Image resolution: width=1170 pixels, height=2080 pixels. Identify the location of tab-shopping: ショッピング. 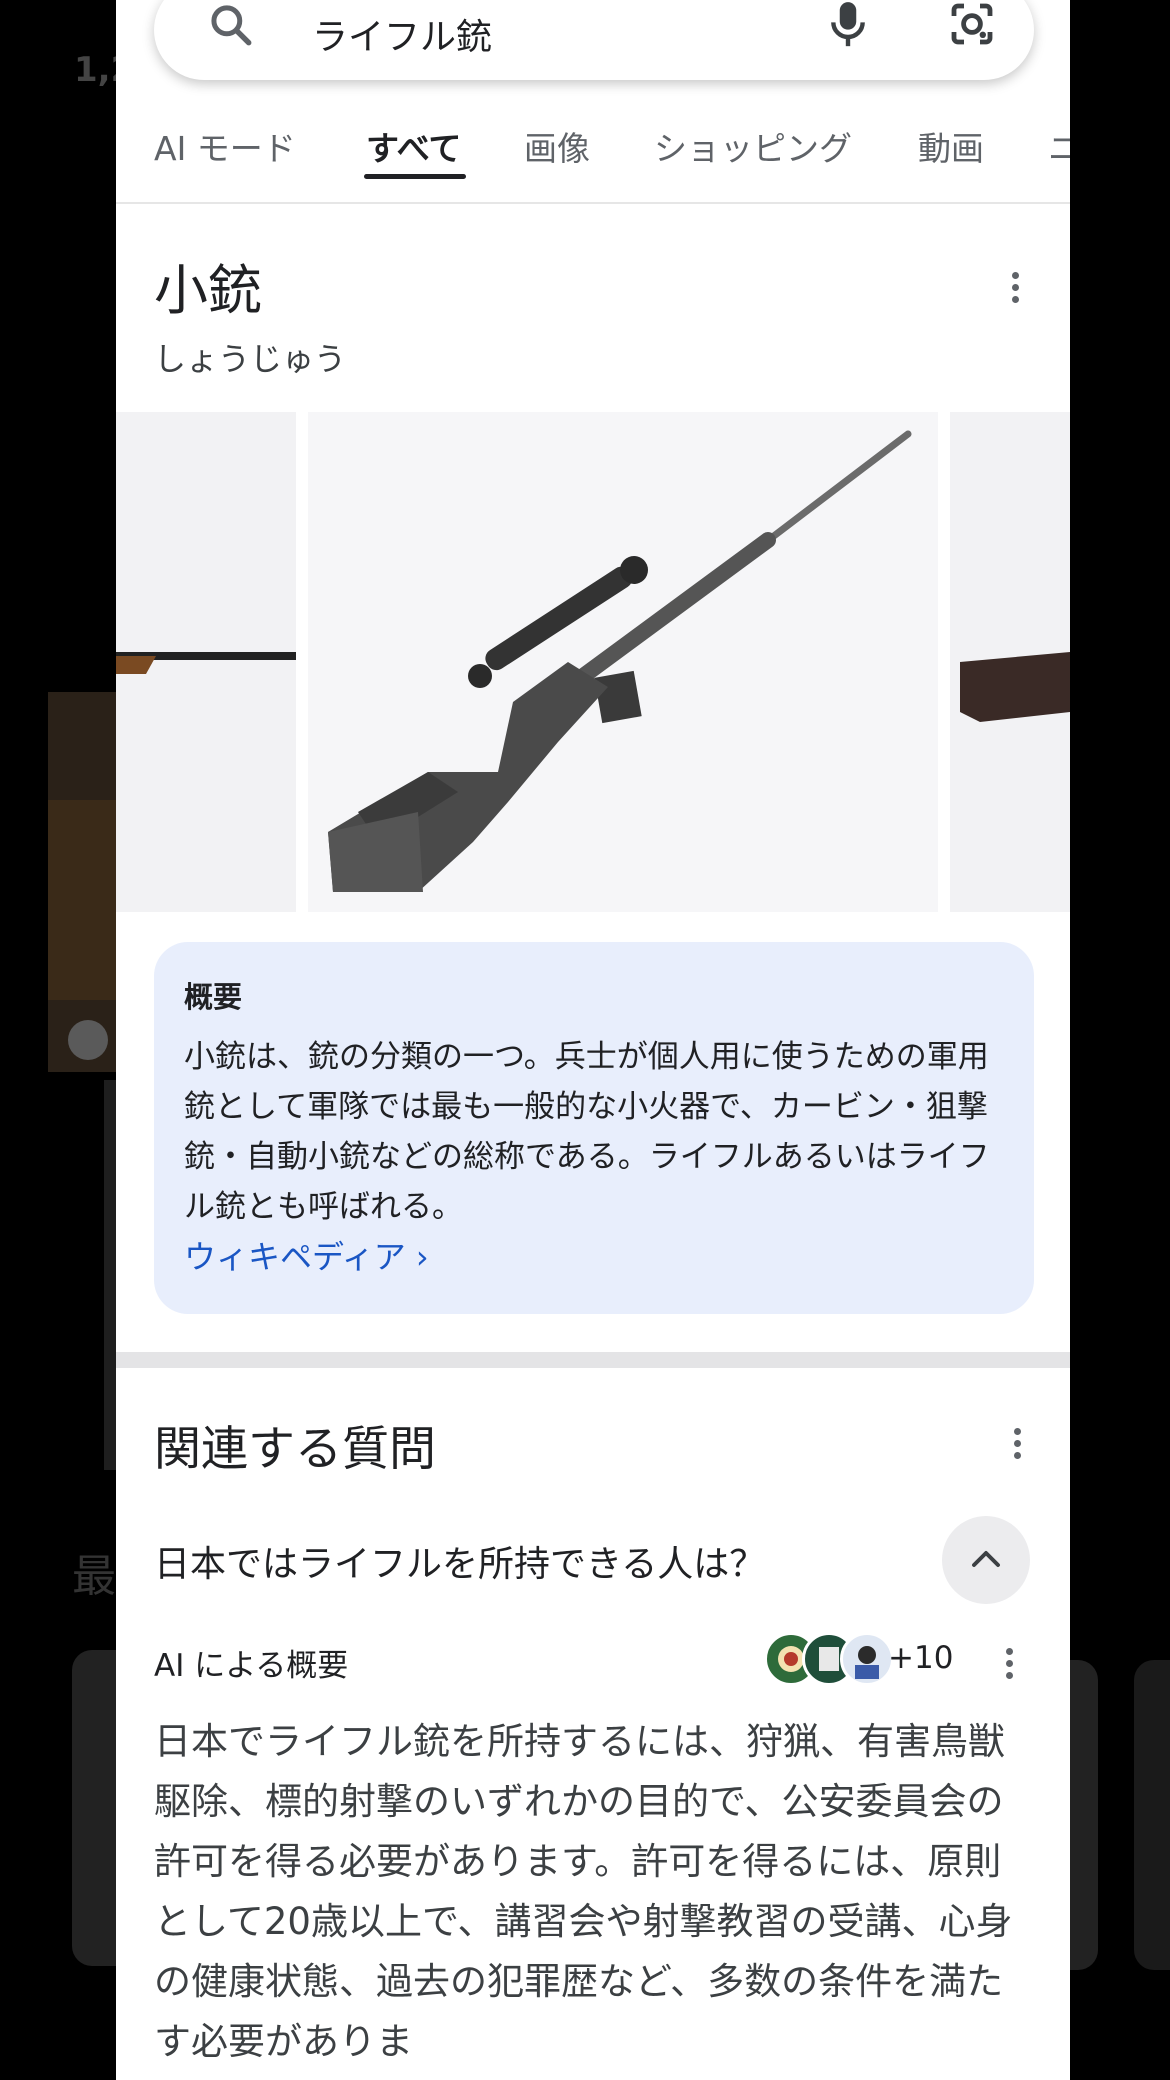
(753, 146).